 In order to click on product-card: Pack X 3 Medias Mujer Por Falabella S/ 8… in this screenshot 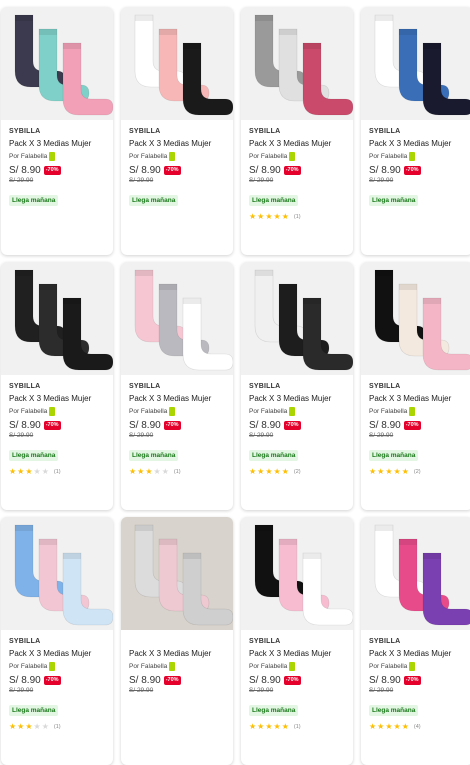, I will do `click(177, 641)`.